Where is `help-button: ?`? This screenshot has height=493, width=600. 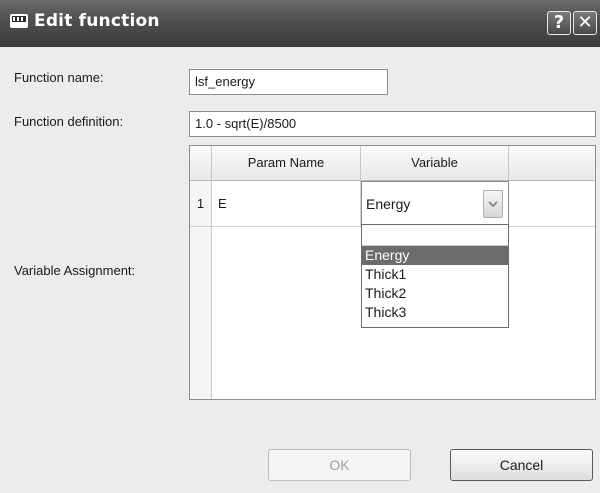
help-button: ? is located at coordinates (559, 23).